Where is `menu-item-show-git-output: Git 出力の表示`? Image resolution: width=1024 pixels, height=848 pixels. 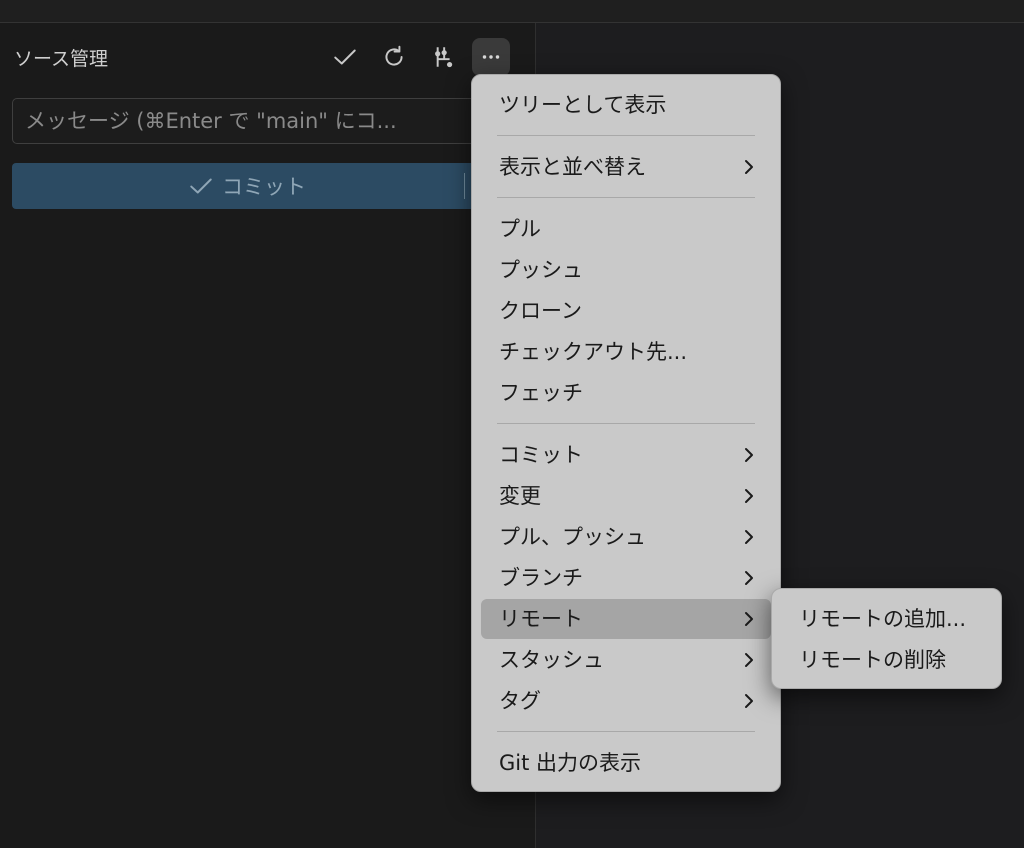
menu-item-show-git-output: Git 出力の表示 is located at coordinates (626, 763).